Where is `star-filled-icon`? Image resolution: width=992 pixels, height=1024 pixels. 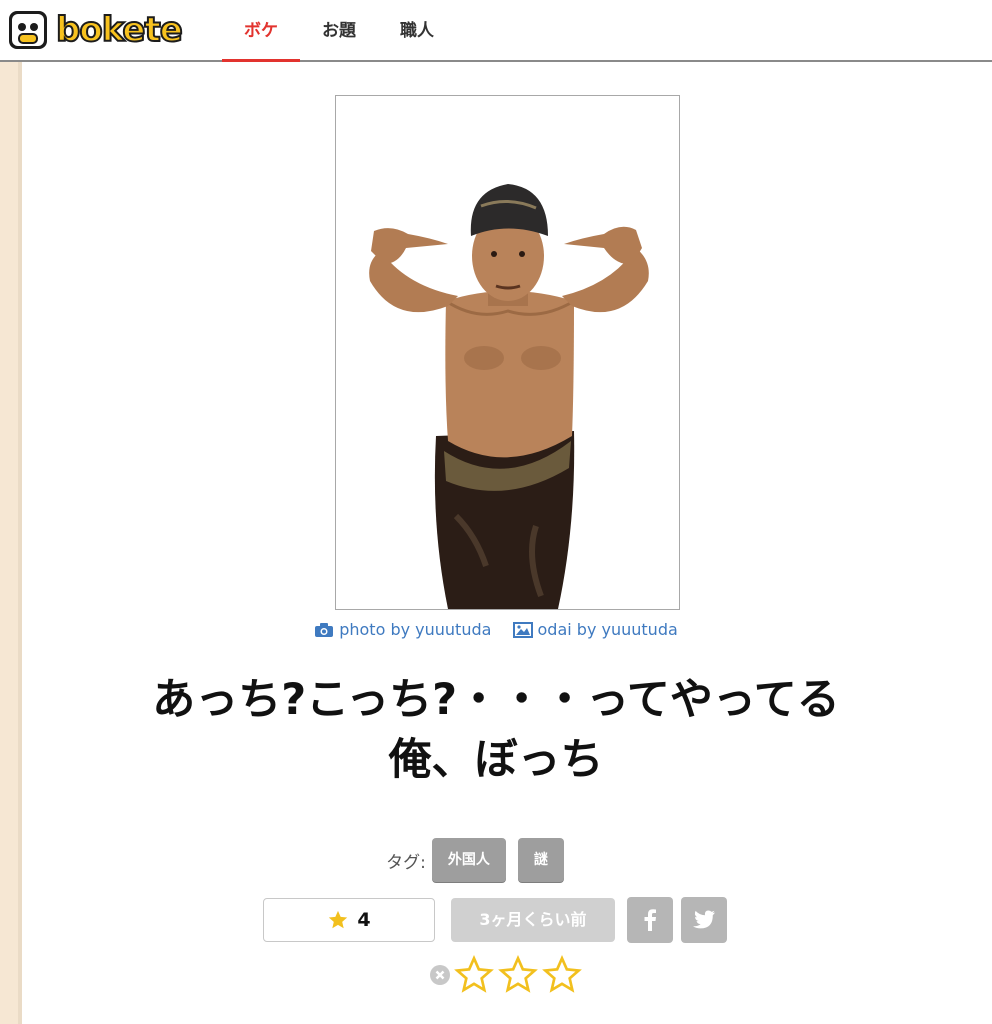
star-filled-icon is located at coordinates (338, 919).